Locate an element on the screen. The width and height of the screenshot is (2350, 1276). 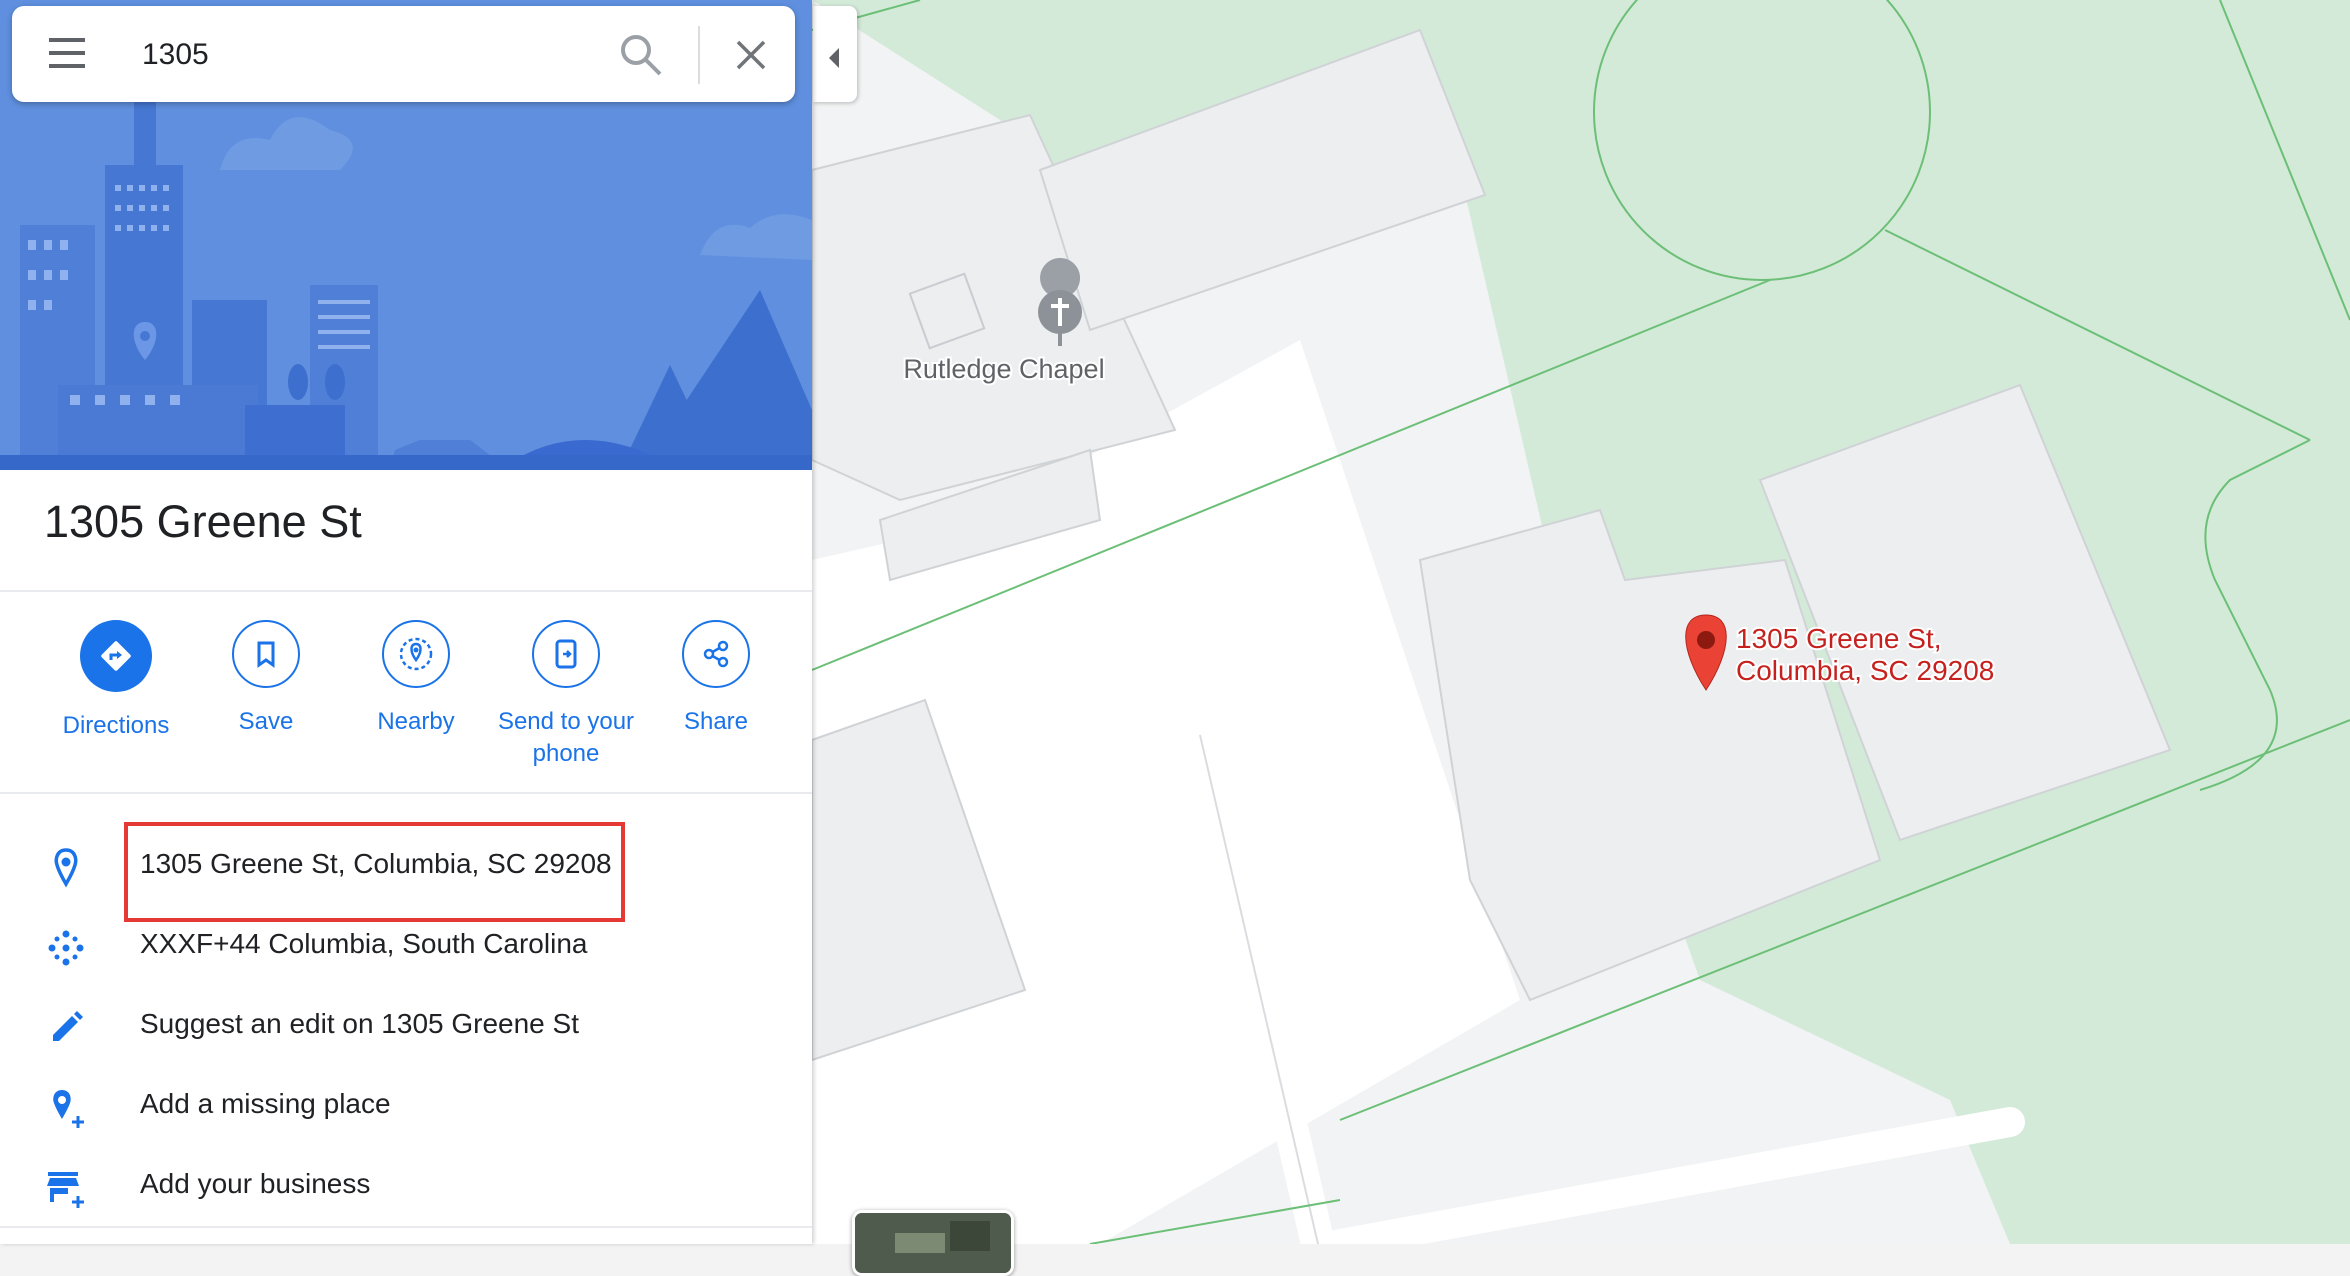
add-business-text: Add your business is located at coordinates (255, 1183).